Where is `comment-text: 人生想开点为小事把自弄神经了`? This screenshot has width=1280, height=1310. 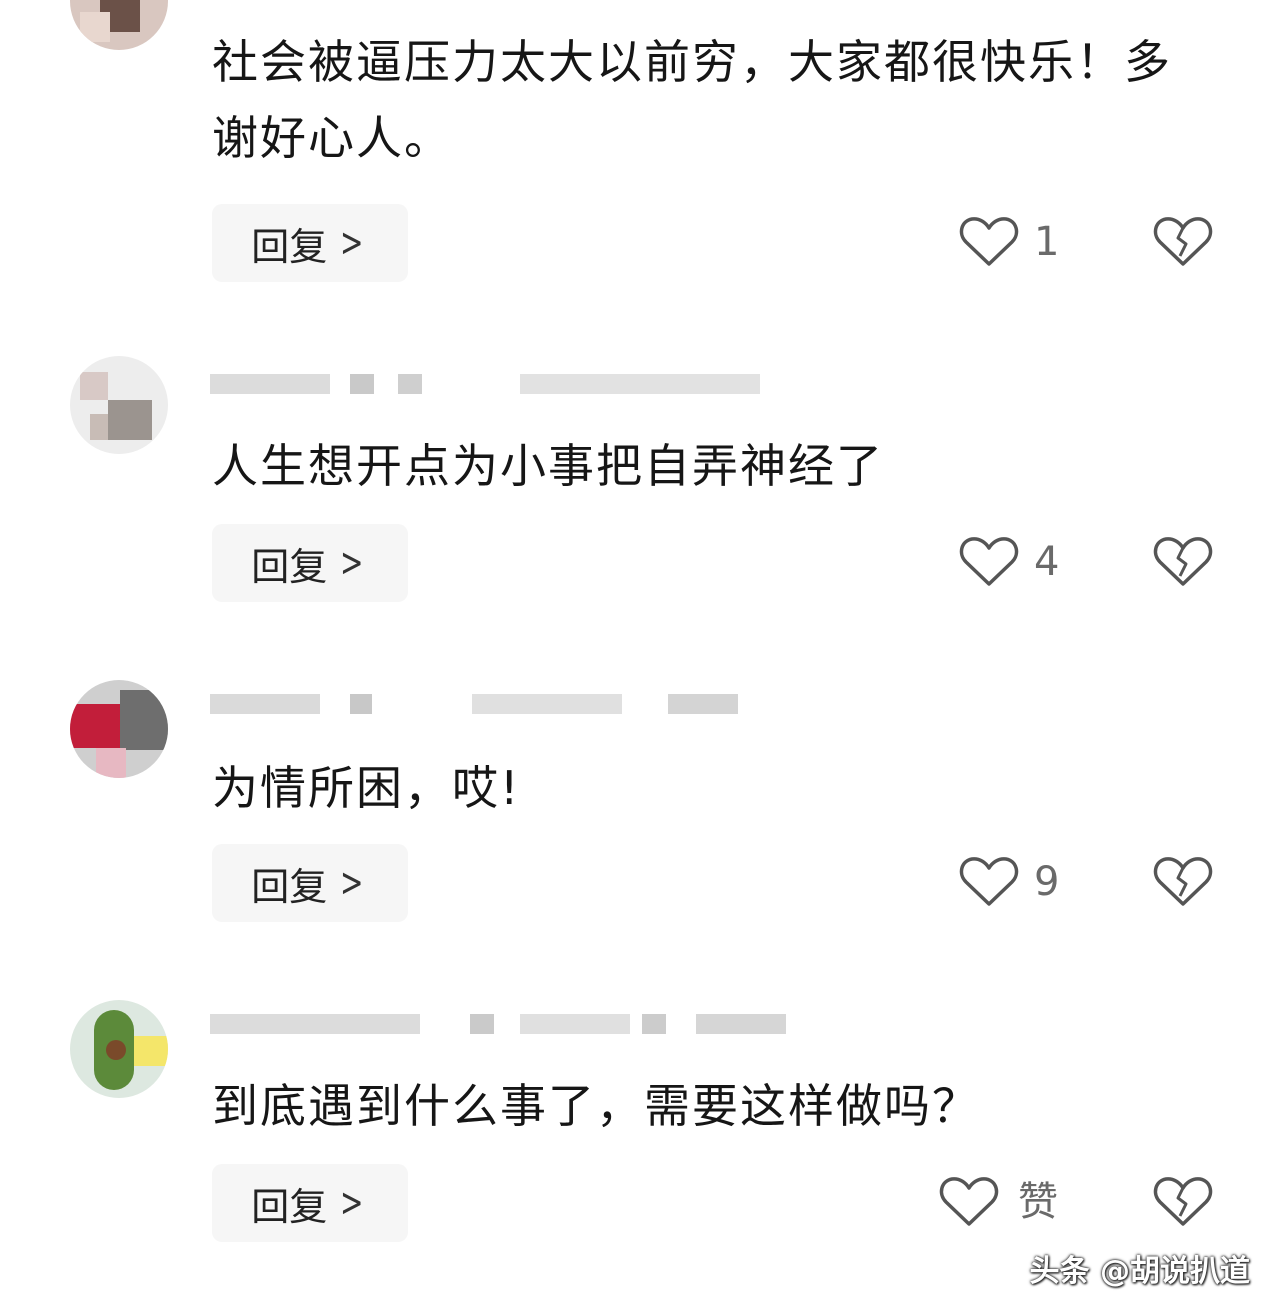
comment-text: 人生想开点为小事把自弄神经了 is located at coordinates (548, 466).